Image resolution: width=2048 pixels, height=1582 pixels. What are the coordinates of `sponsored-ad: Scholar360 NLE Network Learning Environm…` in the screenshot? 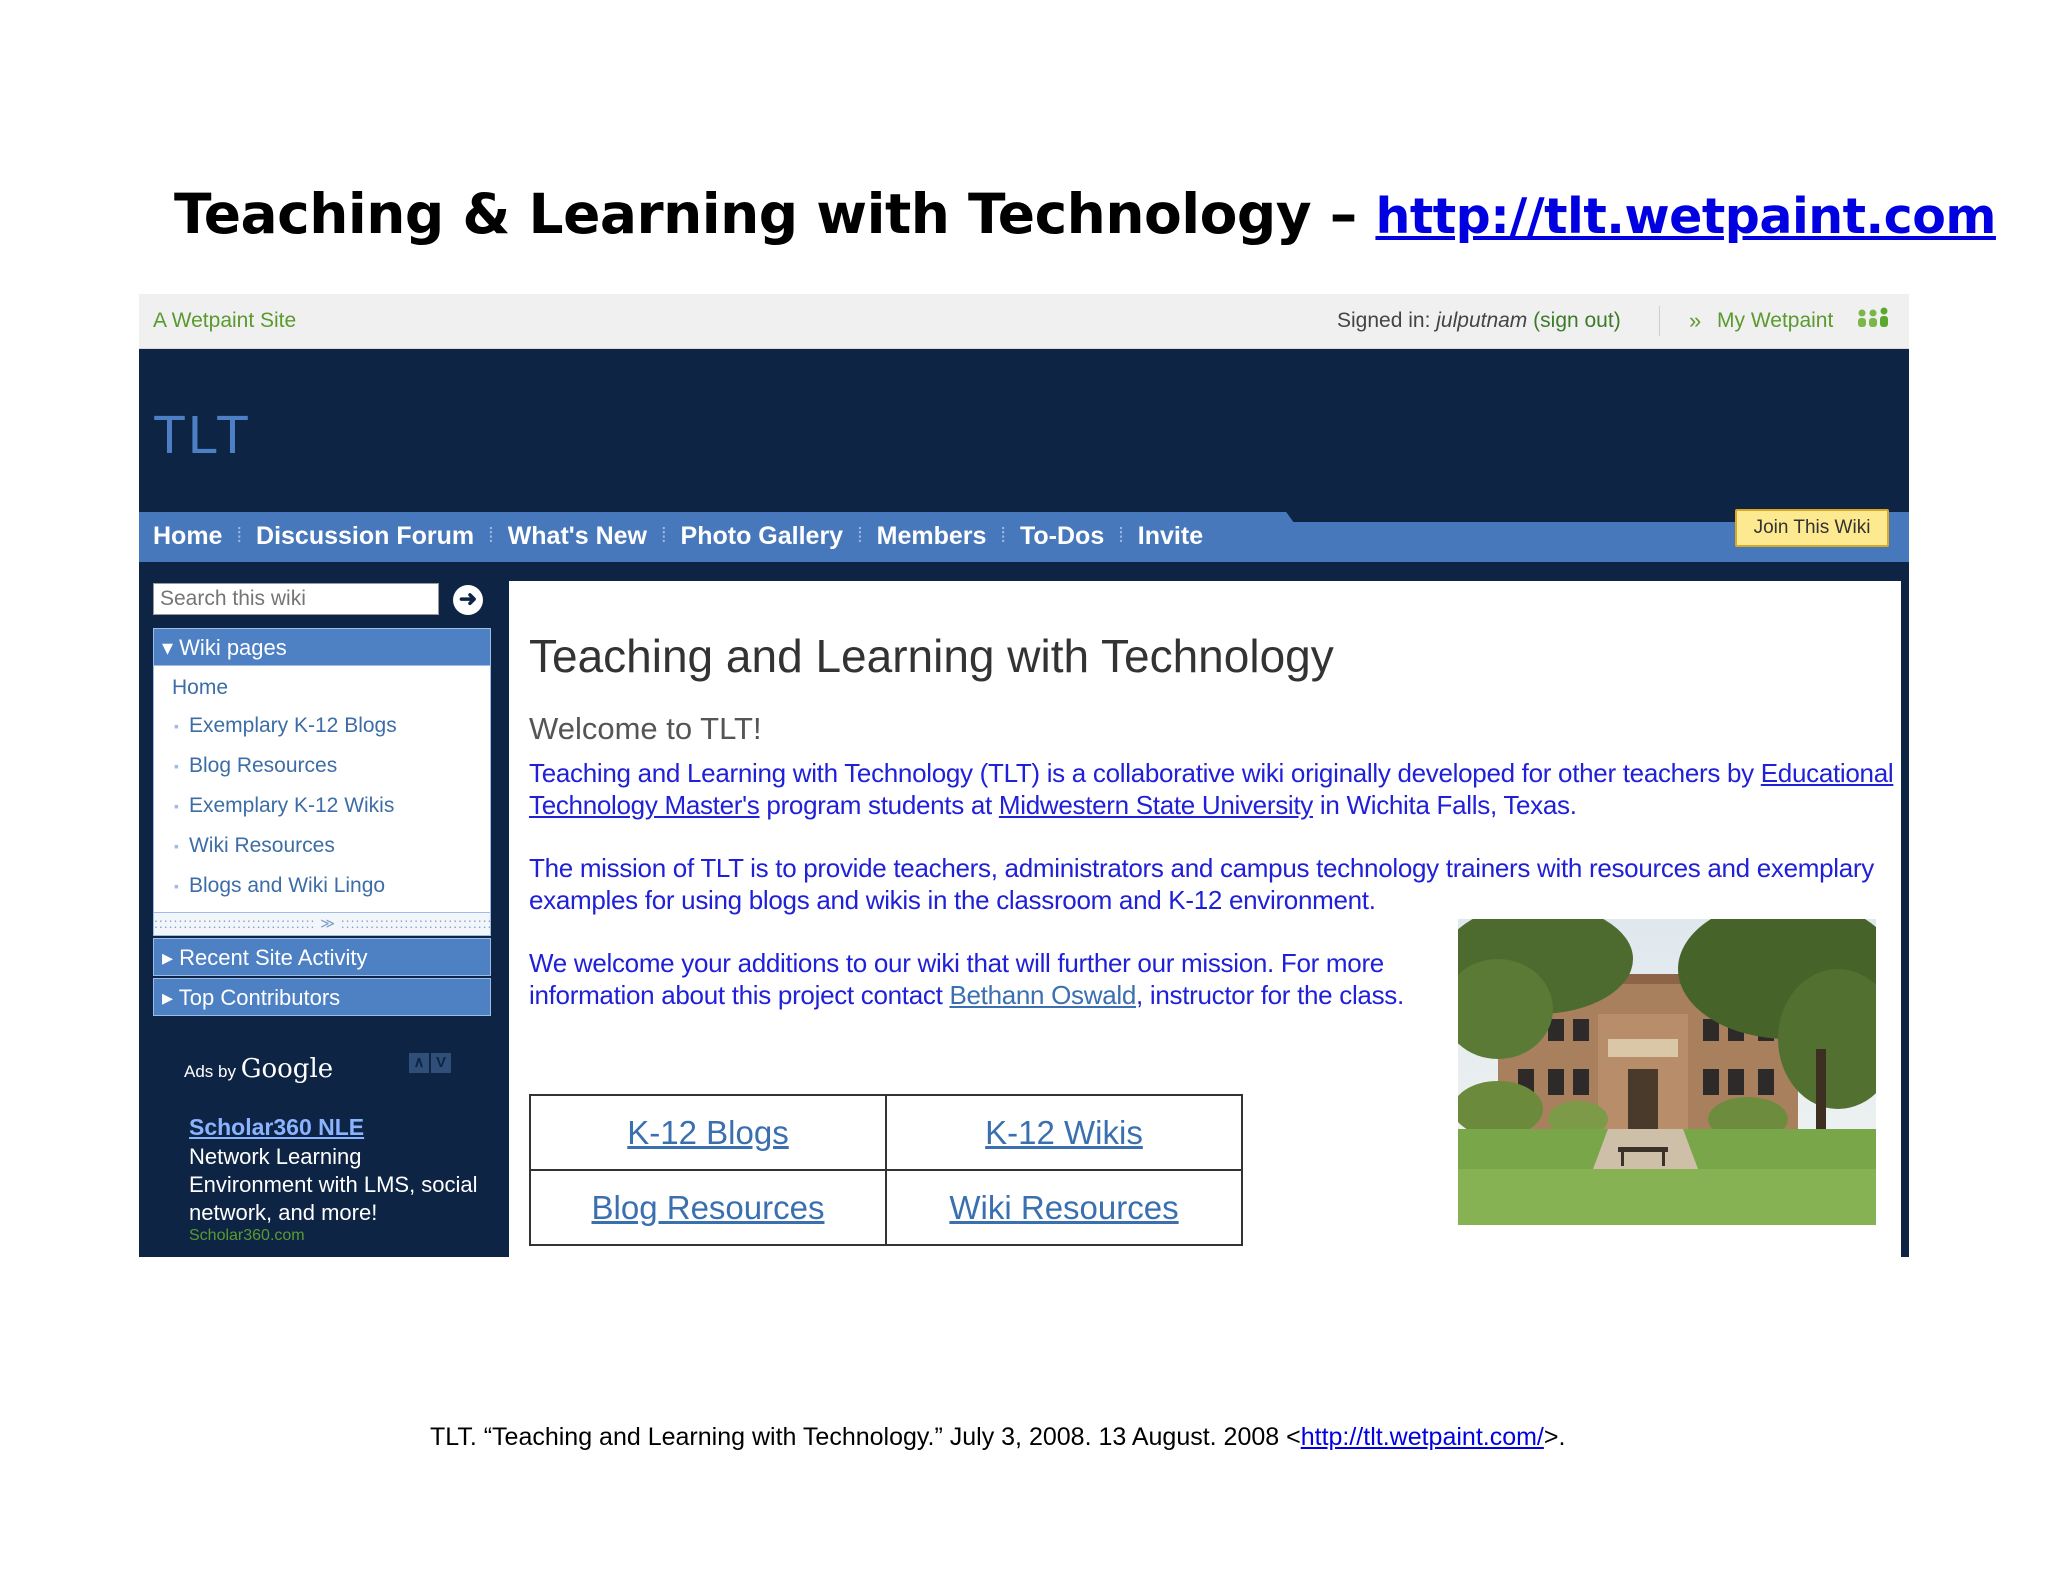 It's located at (334, 1179).